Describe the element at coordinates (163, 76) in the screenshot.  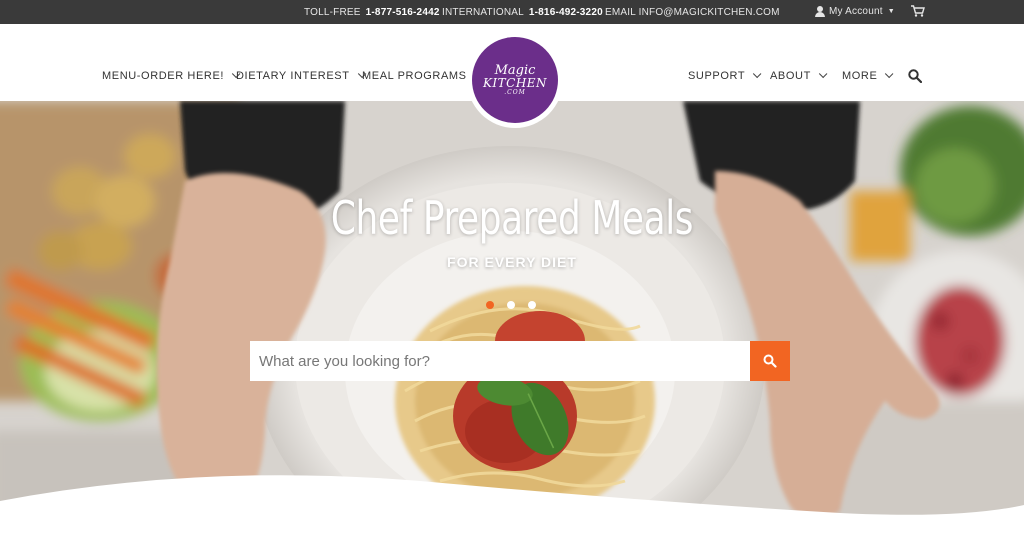
I see `nav-menu-order-label: MENU-ORDER HERE!` at that location.